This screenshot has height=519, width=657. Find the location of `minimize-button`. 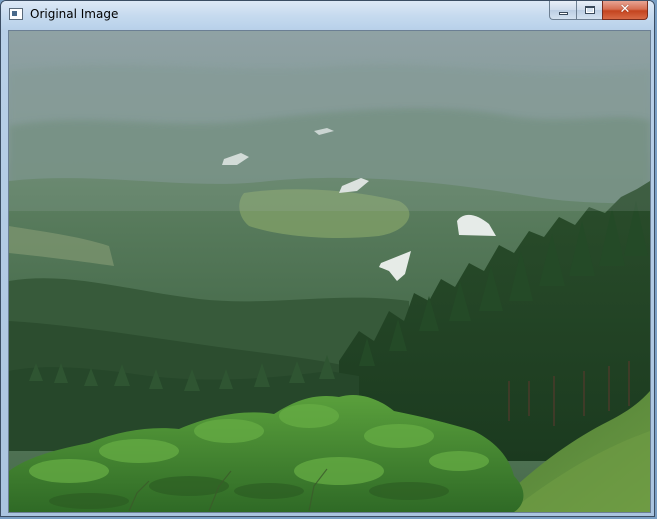

minimize-button is located at coordinates (562, 10).